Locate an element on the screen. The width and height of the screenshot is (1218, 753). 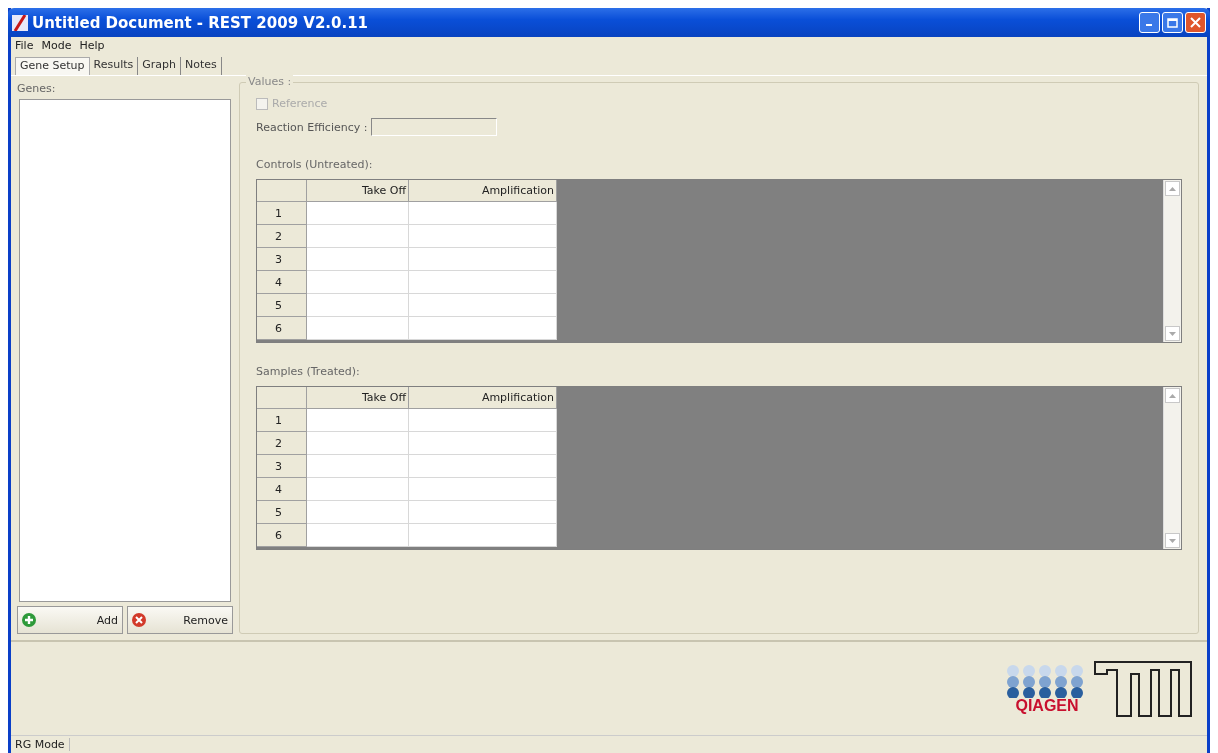
grid-title: Samples (Treated): is located at coordinates (308, 371).